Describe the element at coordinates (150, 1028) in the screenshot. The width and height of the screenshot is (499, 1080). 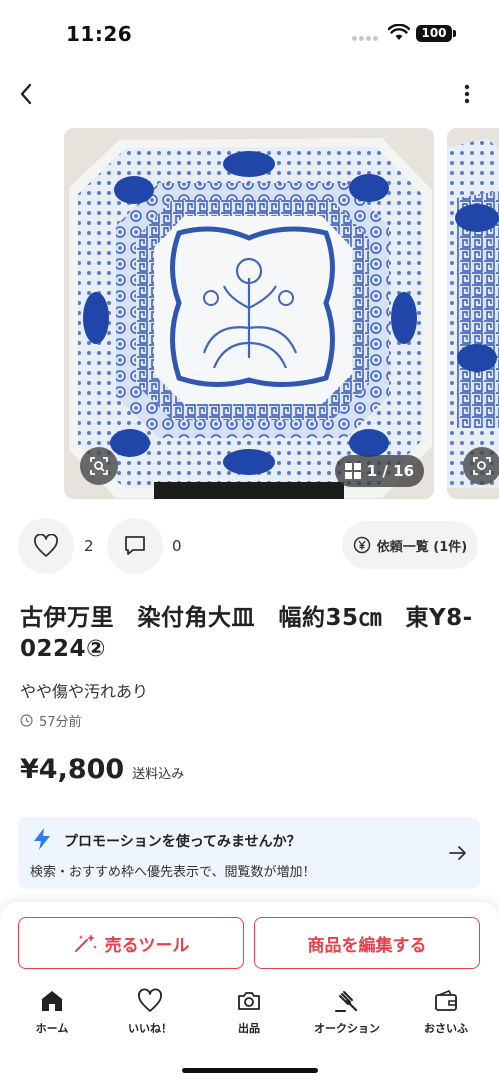
I see `tab-likes-label: いいね！` at that location.